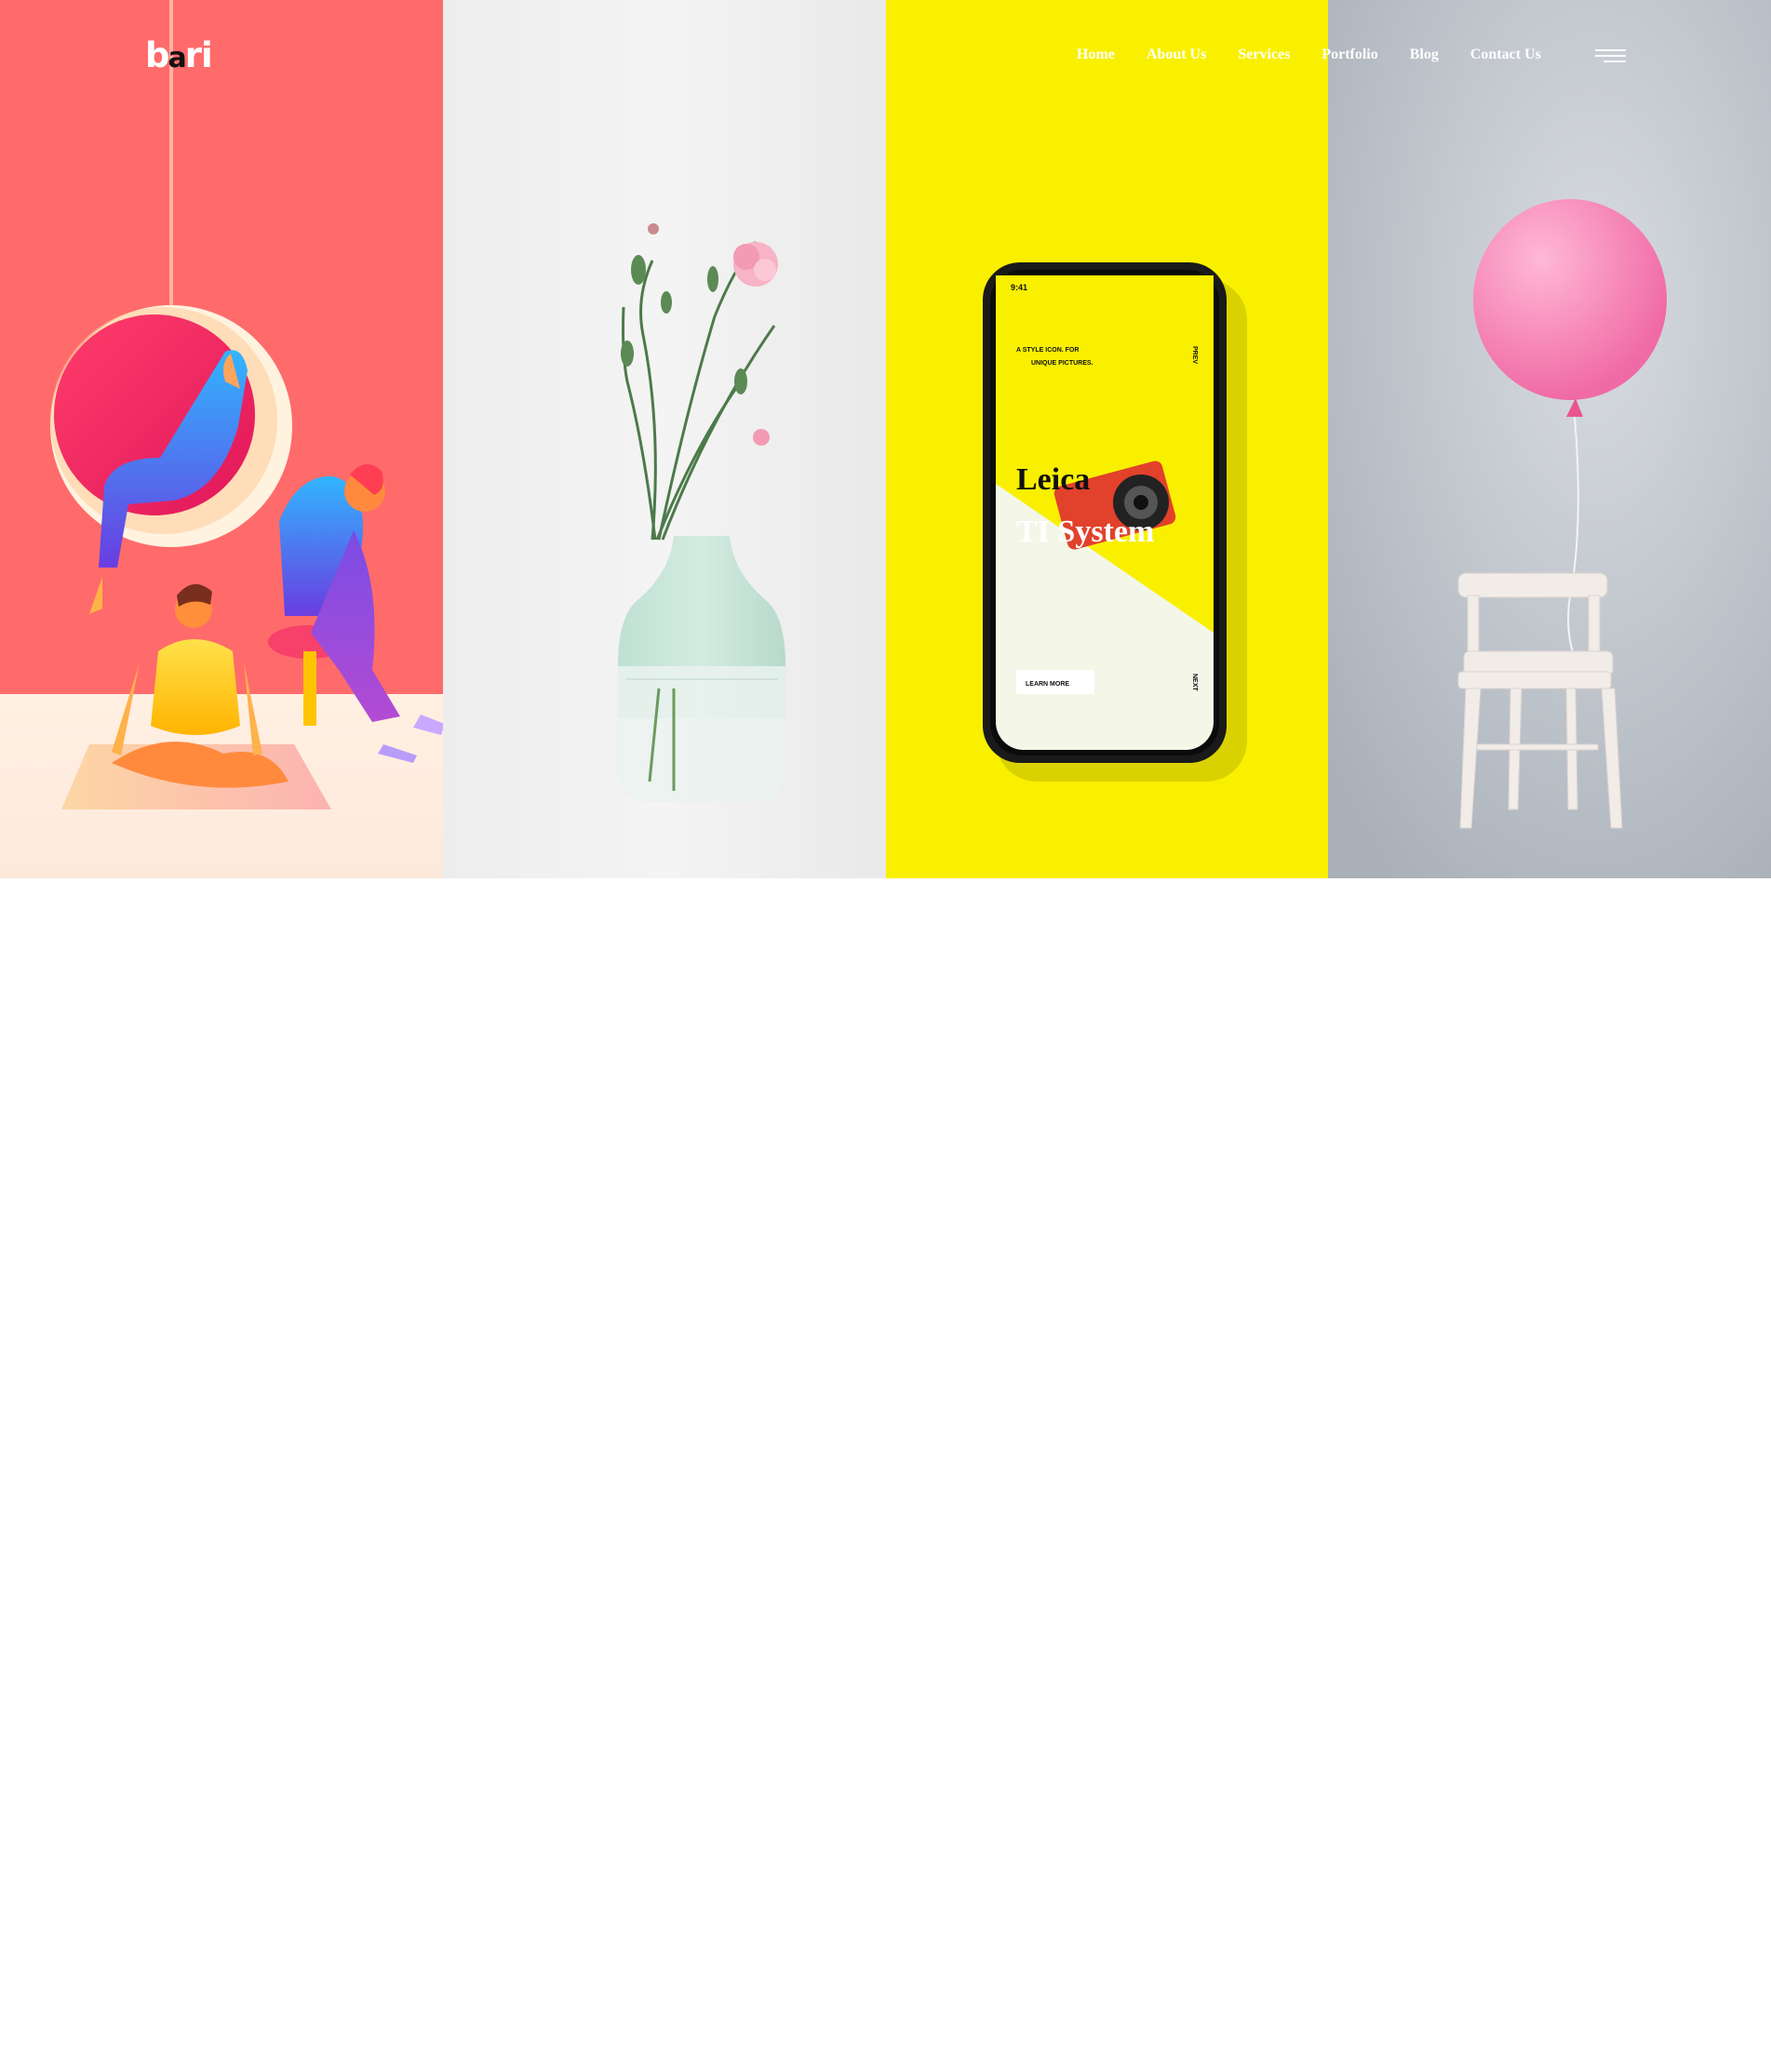 This screenshot has width=1771, height=2072. Describe the element at coordinates (1096, 55) in the screenshot. I see `nav-home: Home` at that location.